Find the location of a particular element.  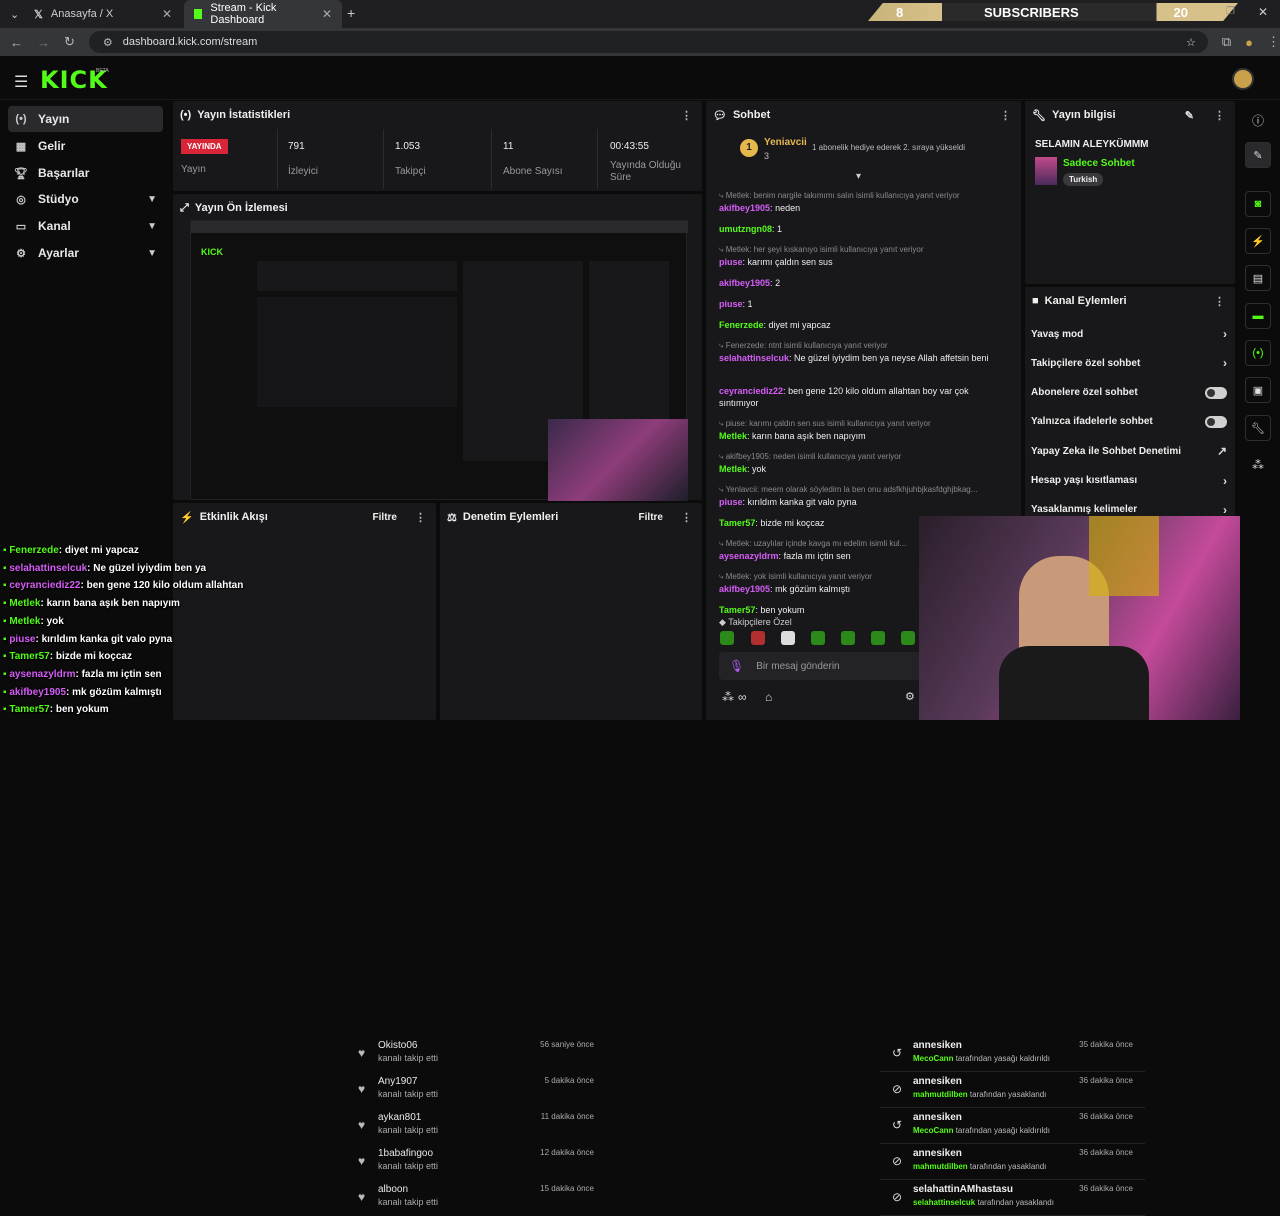

info-icon: ⓘ is located at coordinates (1258, 120).